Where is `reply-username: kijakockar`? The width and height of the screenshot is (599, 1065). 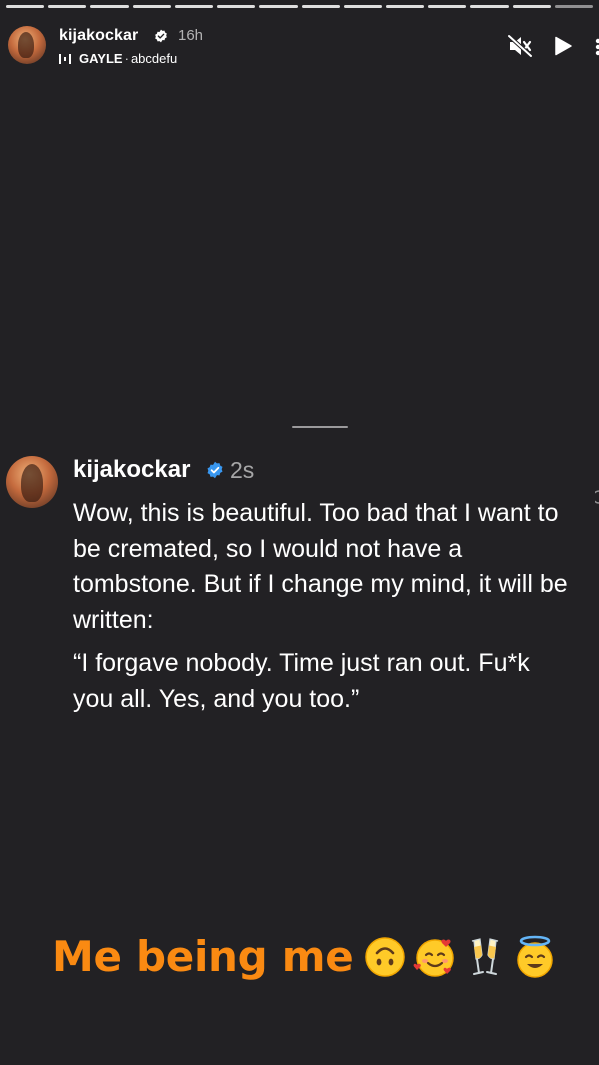
reply-username: kijakockar is located at coordinates (131, 470).